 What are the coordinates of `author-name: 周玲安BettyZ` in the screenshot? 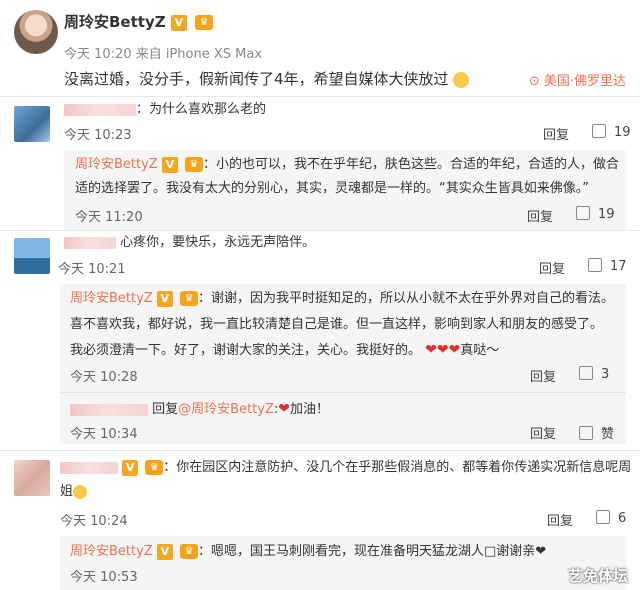 It's located at (115, 22).